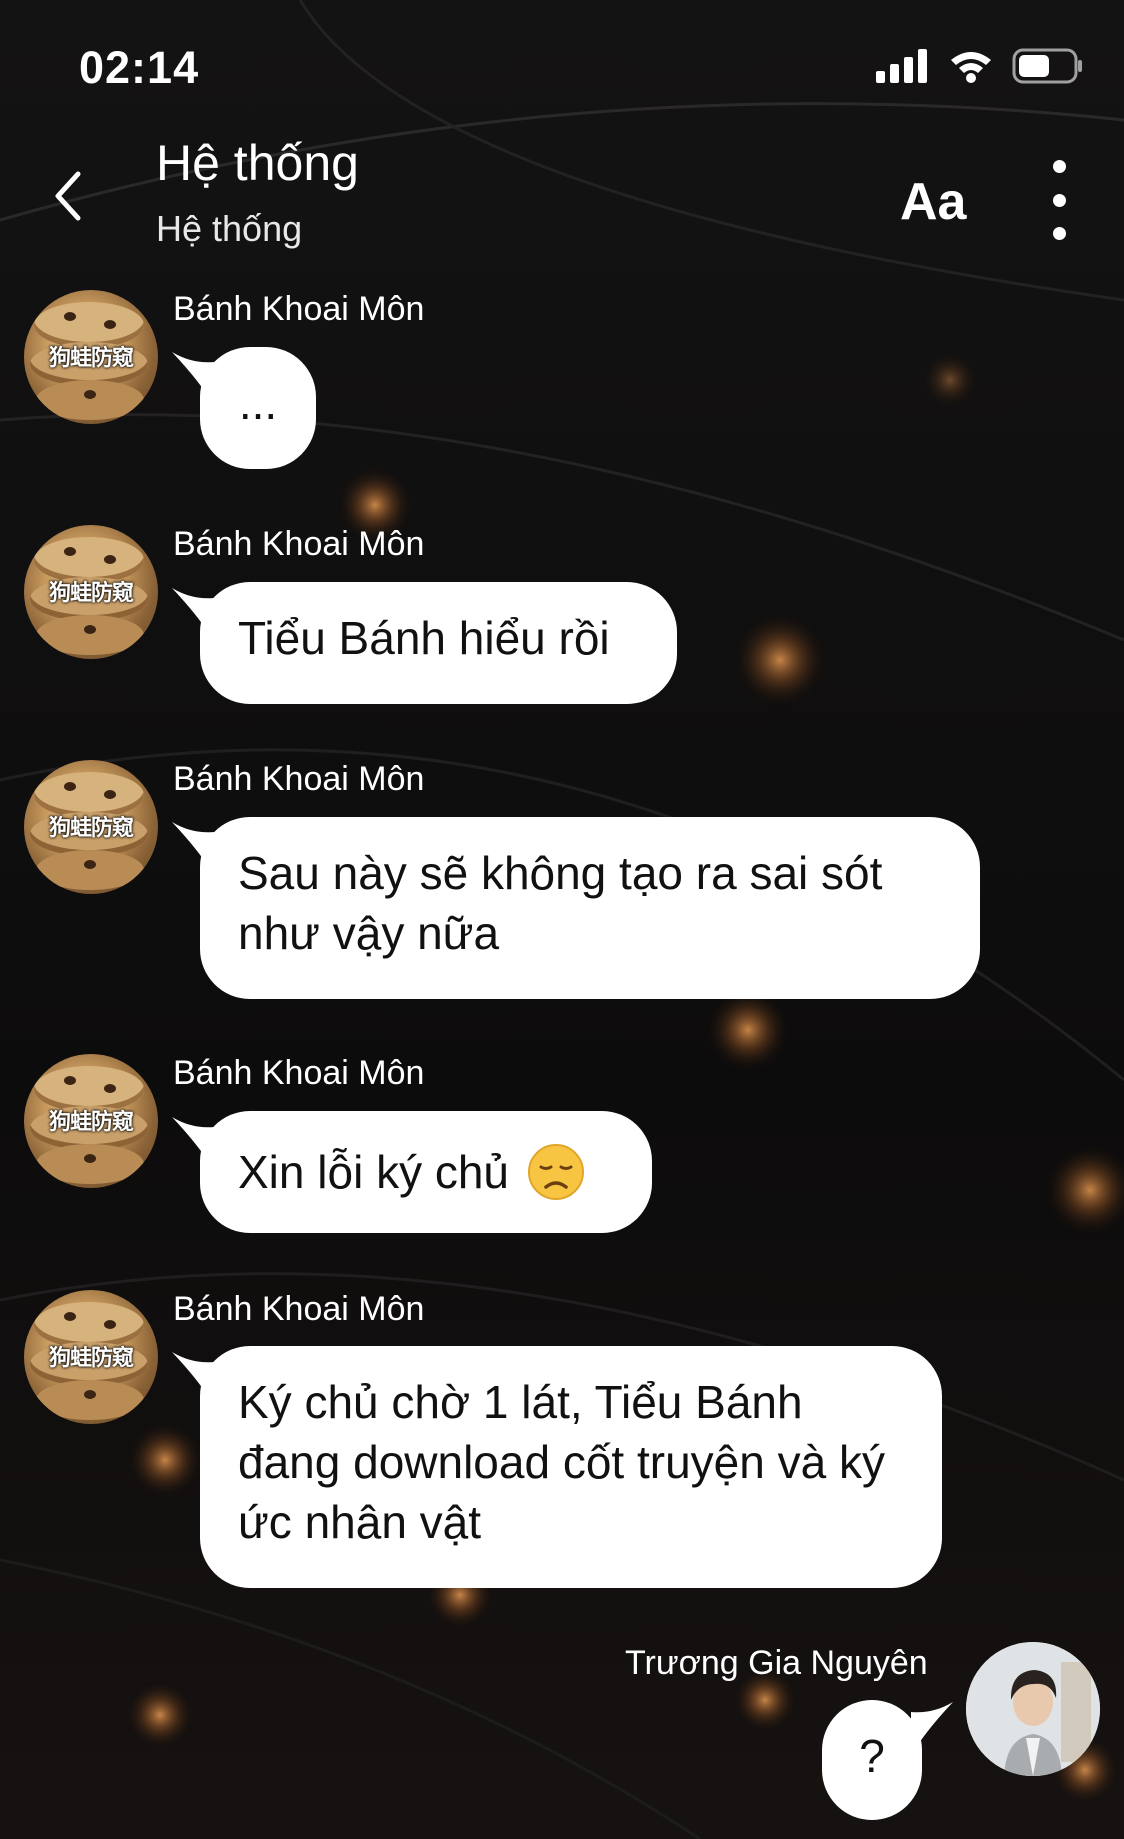 This screenshot has height=1839, width=1124. What do you see at coordinates (1047, 66) in the screenshot?
I see `battery-icon` at bounding box center [1047, 66].